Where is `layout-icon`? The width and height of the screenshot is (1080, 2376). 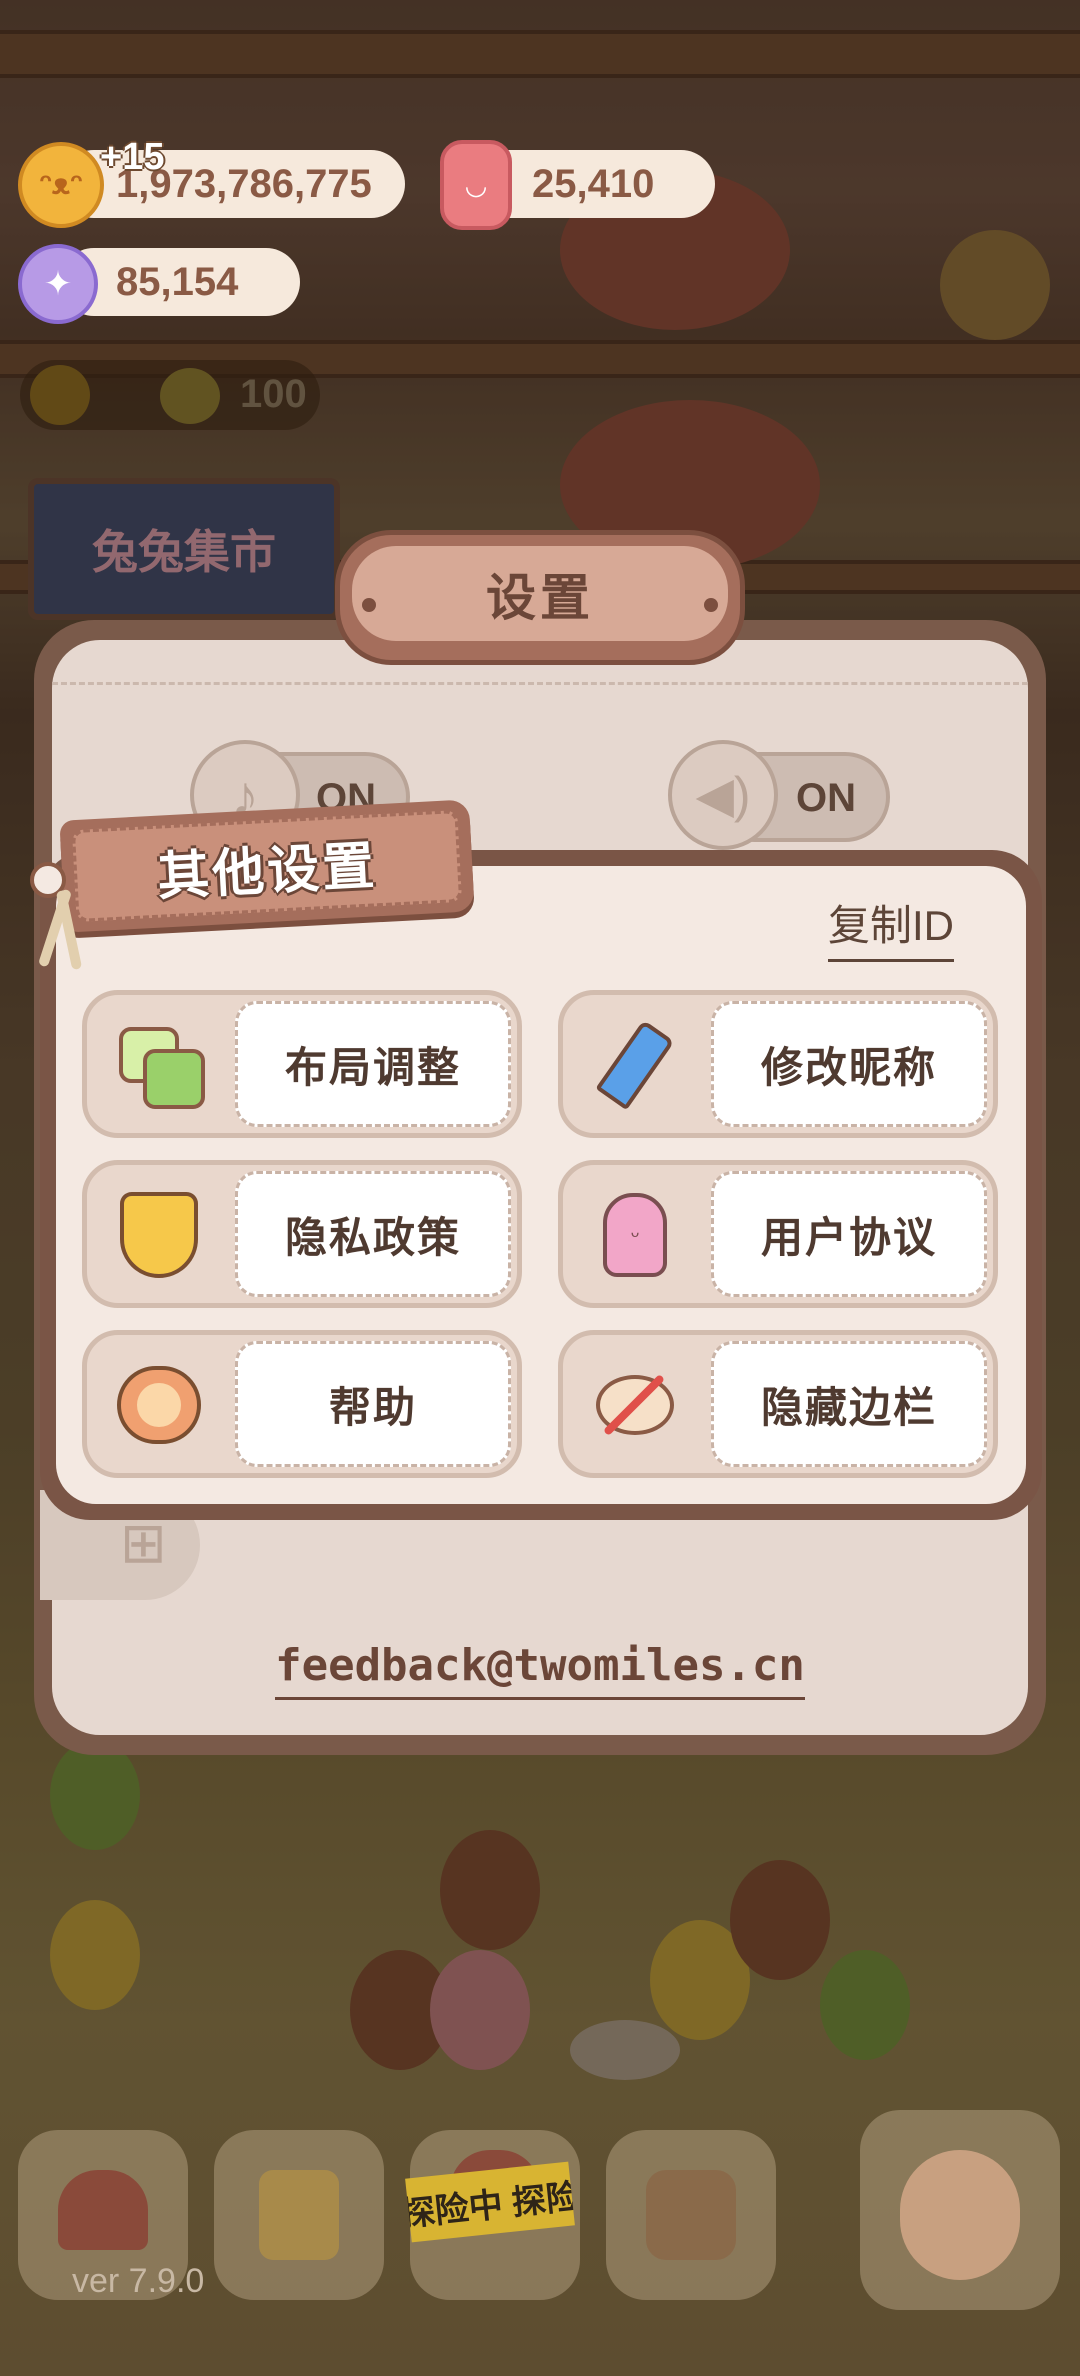
layout-icon is located at coordinates (161, 1066).